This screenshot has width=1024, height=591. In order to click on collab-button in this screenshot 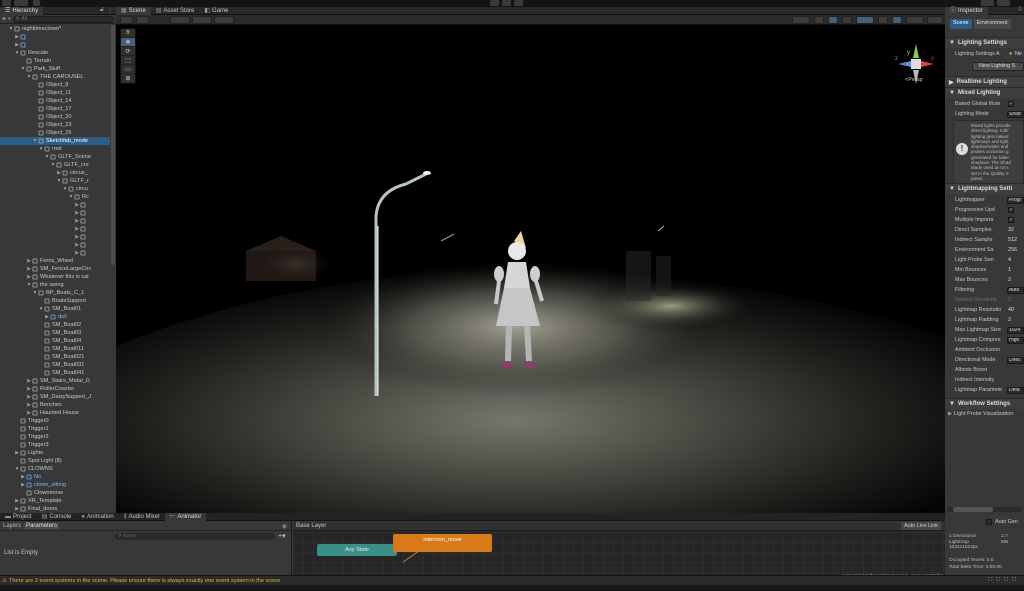, I will do `click(36, 3)`.